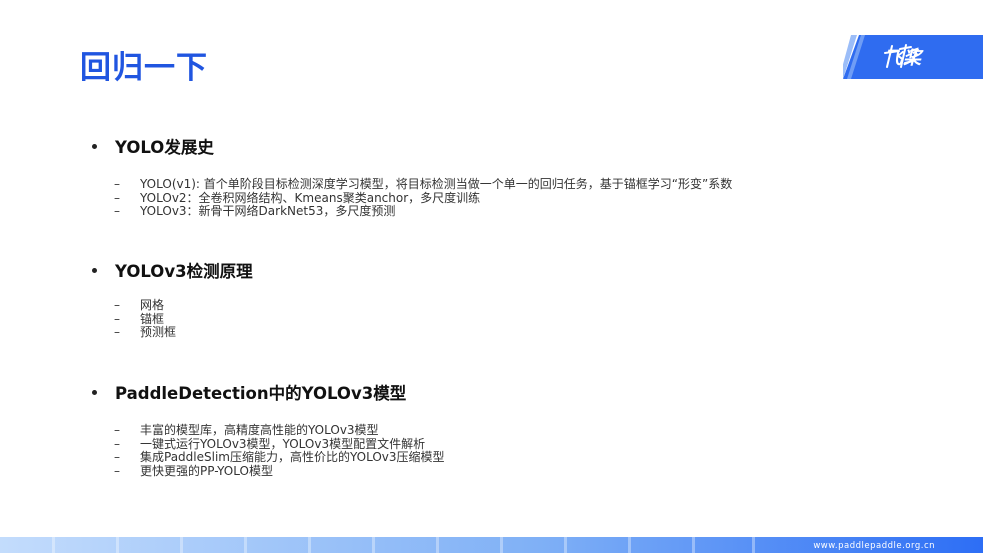  Describe the element at coordinates (412, 146) in the screenshot. I see `section-heading: YOLO发展史` at that location.